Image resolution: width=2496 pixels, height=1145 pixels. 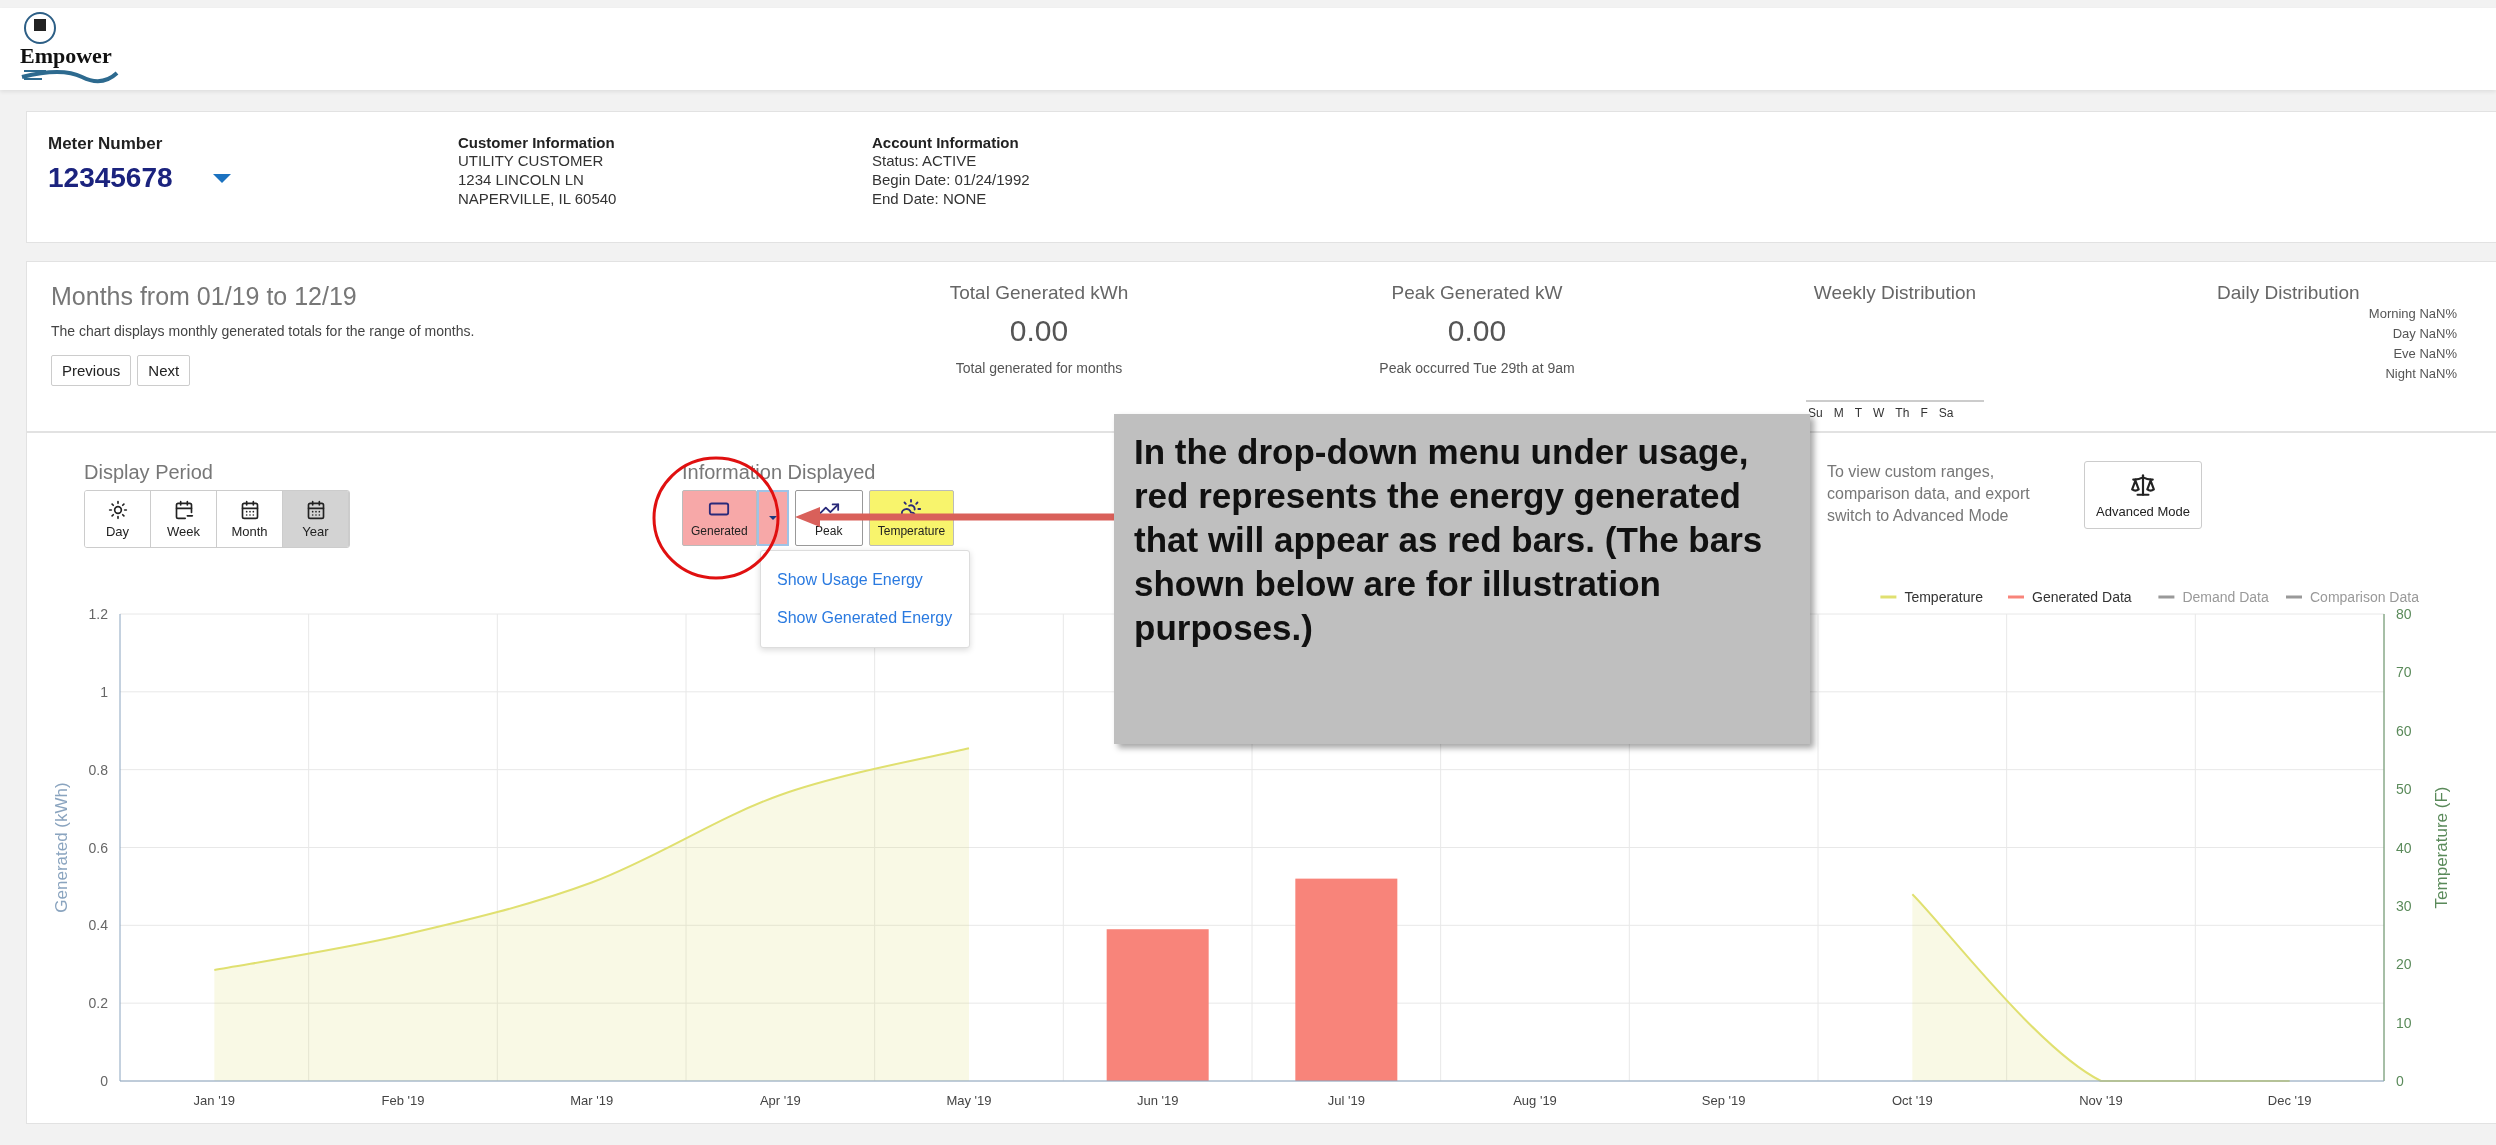 I want to click on scale-icon, so click(x=2143, y=484).